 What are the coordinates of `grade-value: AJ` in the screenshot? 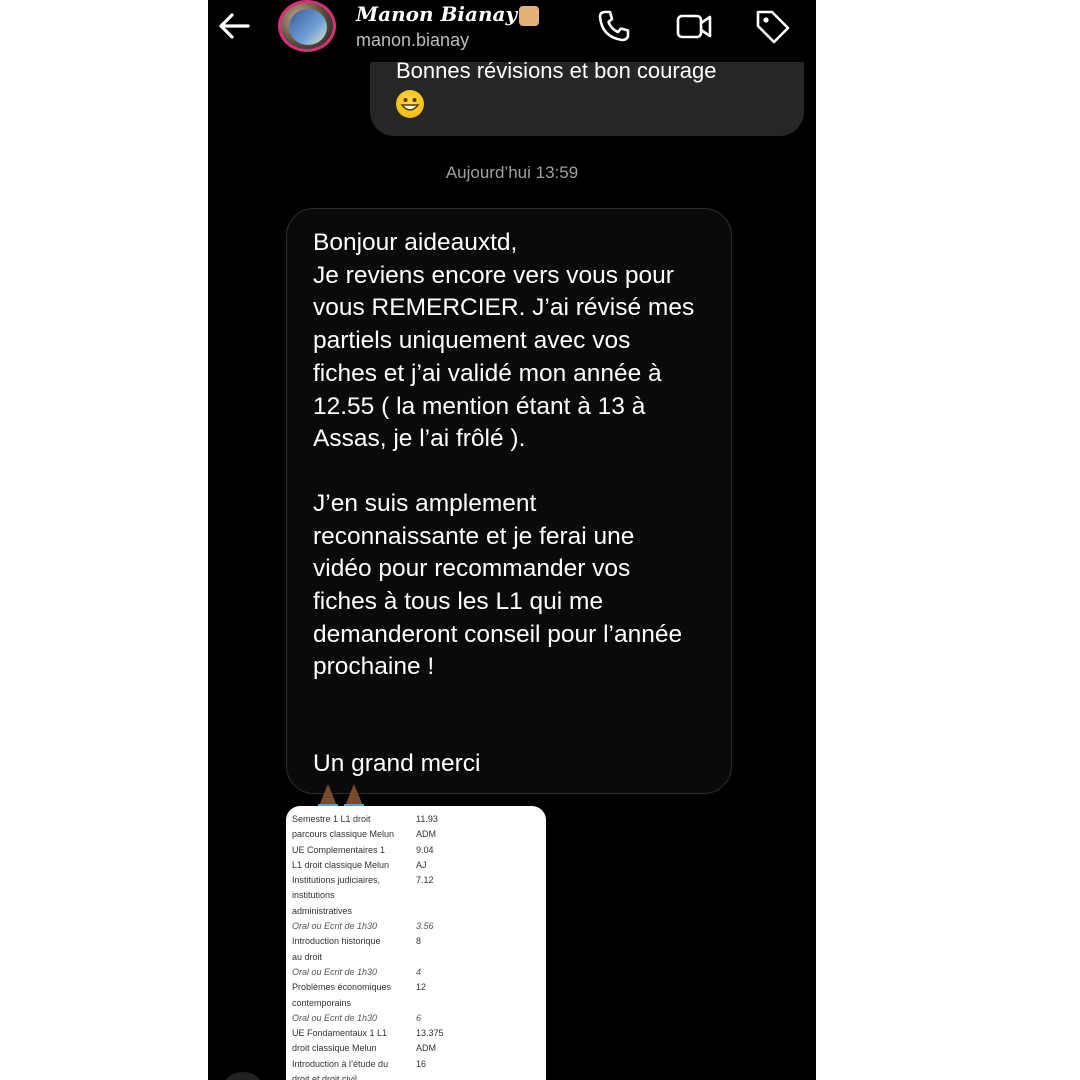 It's located at (421, 864).